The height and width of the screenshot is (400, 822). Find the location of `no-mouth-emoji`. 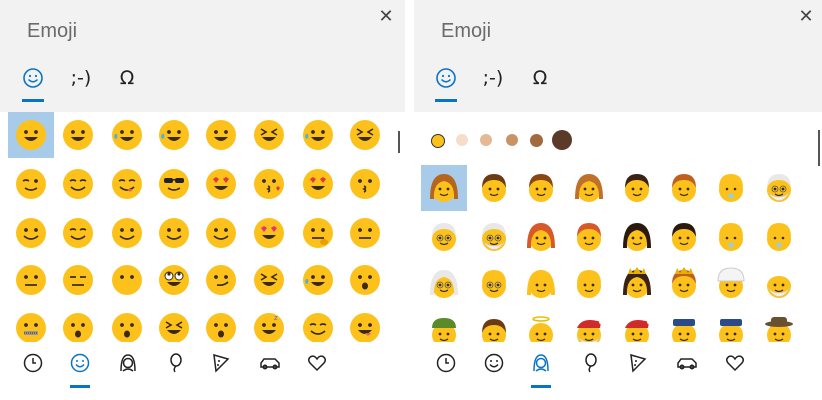

no-mouth-emoji is located at coordinates (127, 280).